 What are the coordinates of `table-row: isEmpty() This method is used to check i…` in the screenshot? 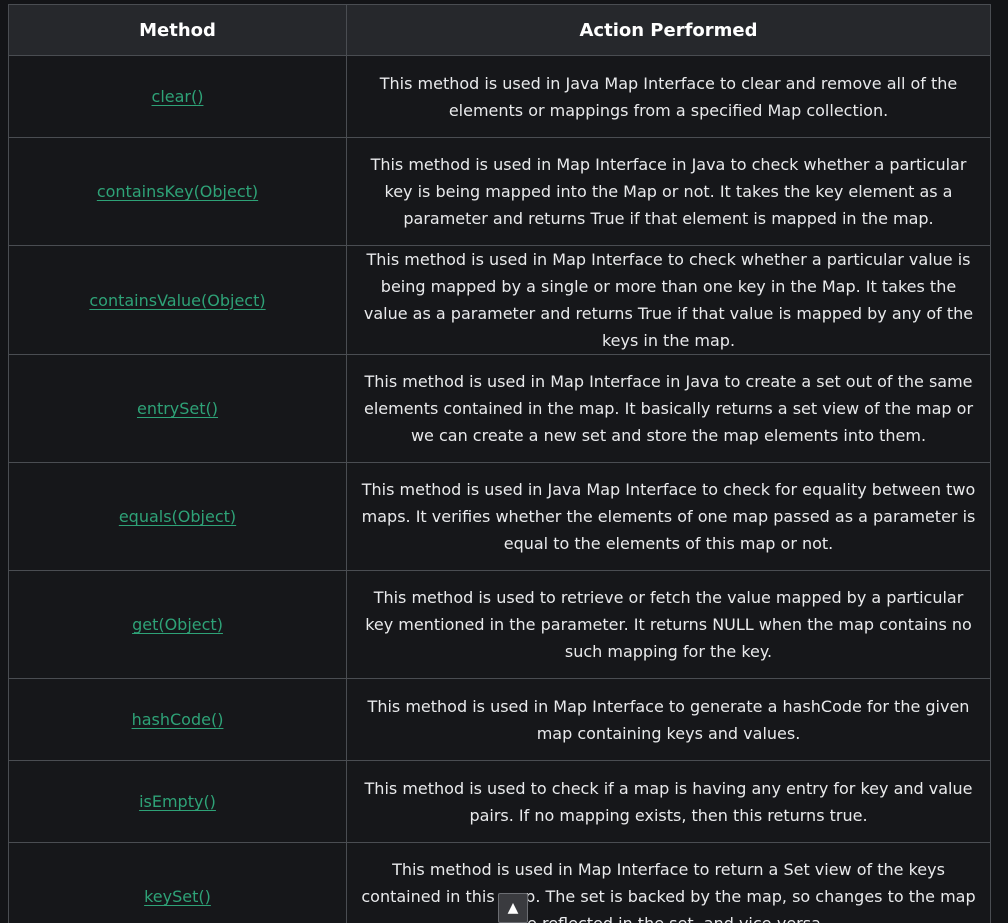 It's located at (499, 801).